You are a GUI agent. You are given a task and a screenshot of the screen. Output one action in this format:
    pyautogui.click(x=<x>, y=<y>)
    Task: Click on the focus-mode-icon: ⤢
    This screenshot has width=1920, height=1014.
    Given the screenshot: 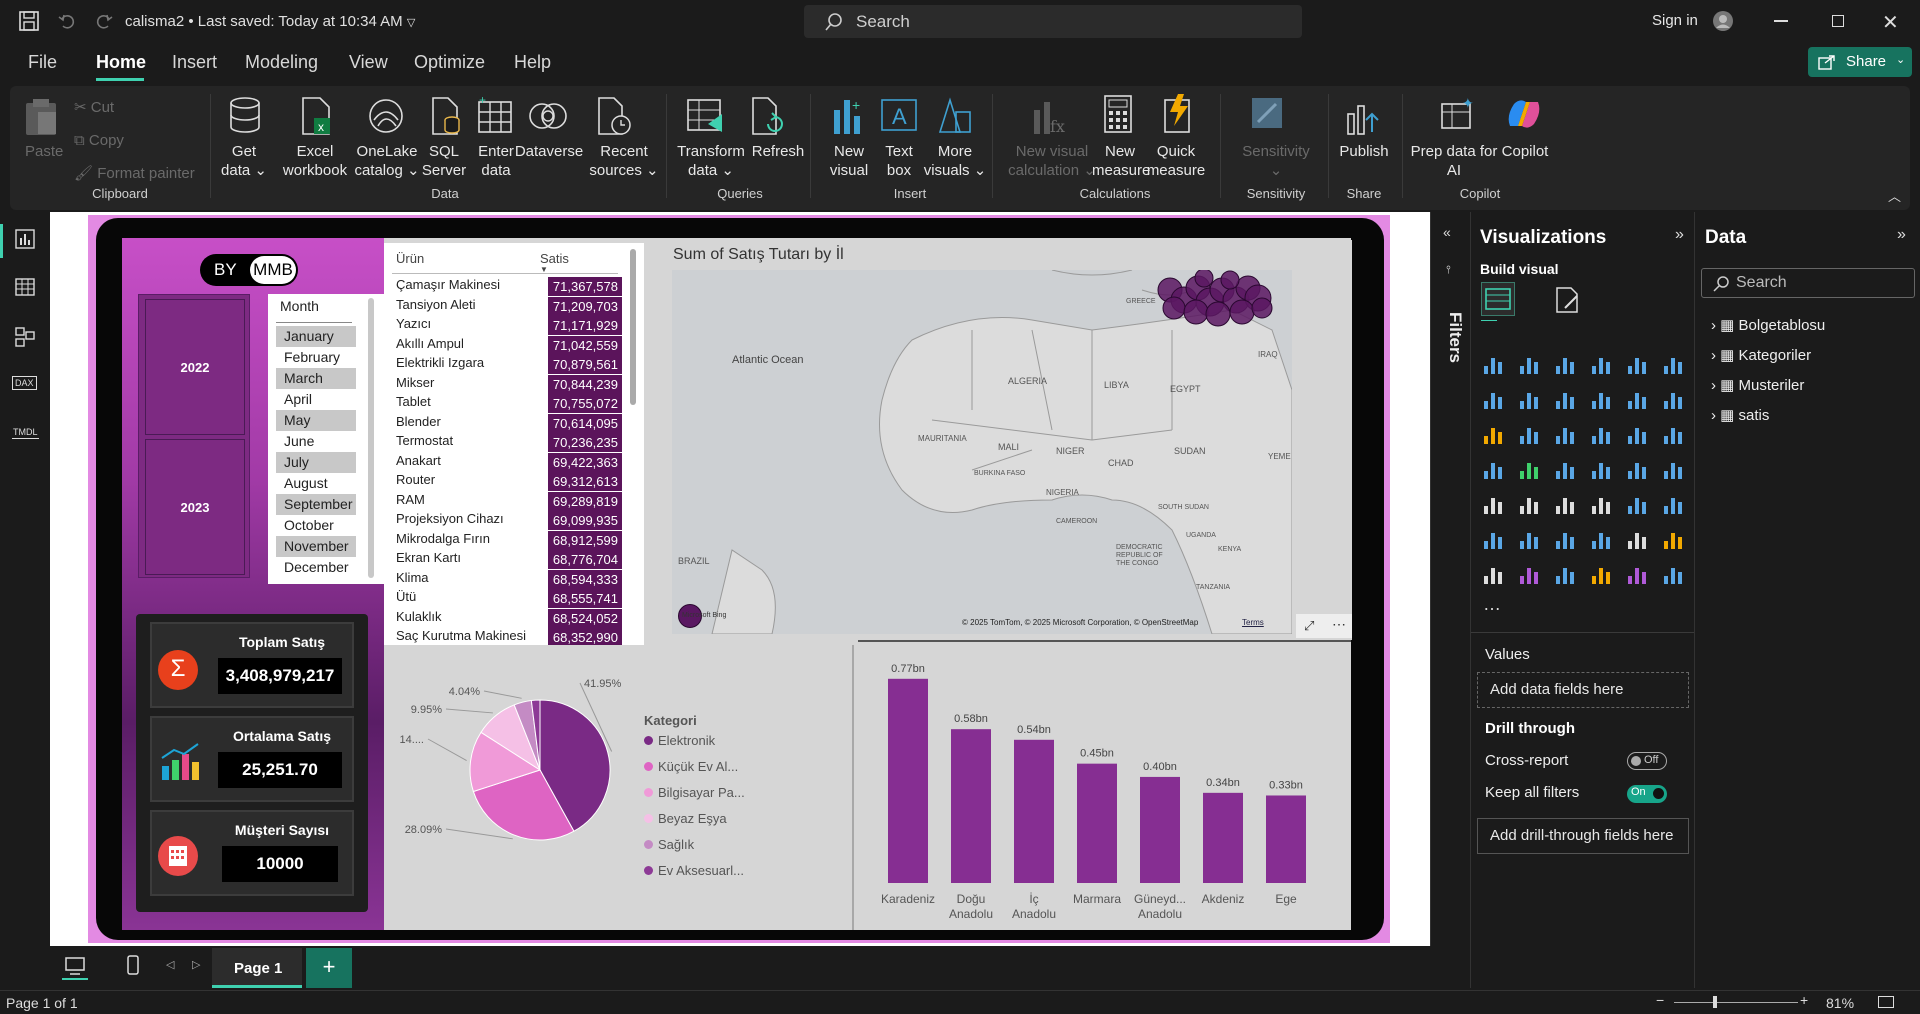 What is the action you would take?
    pyautogui.click(x=1309, y=626)
    